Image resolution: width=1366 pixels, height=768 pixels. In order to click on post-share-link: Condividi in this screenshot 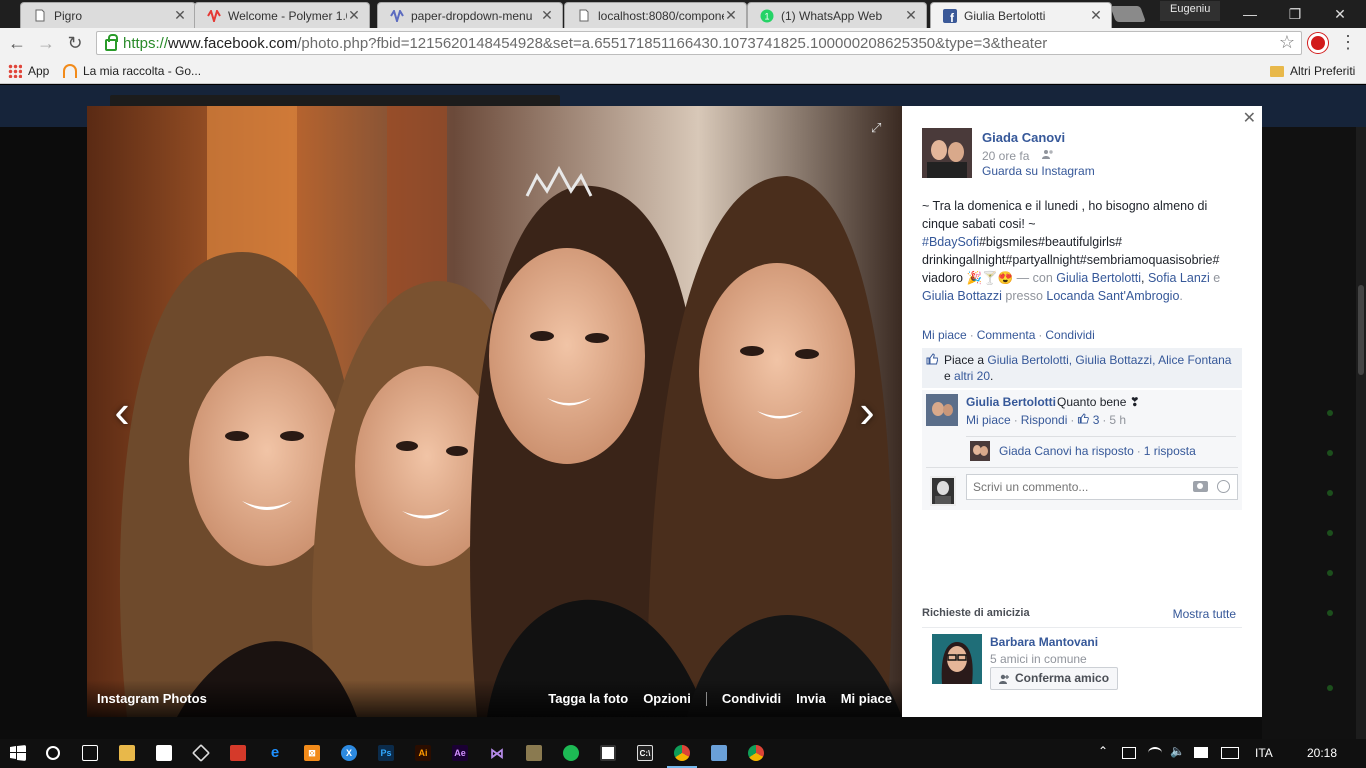, I will do `click(1069, 335)`.